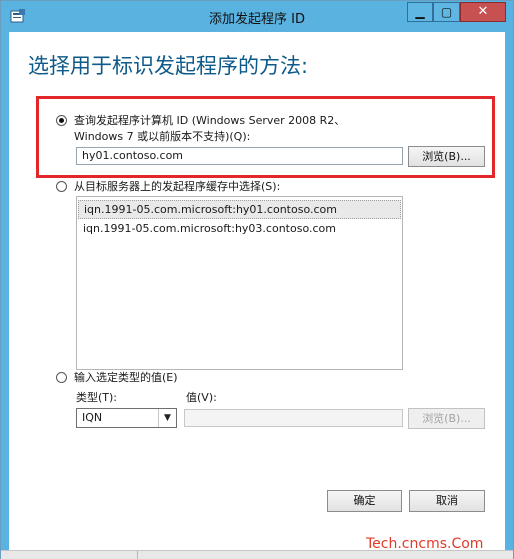 Image resolution: width=514 pixels, height=559 pixels. Describe the element at coordinates (61, 186) in the screenshot. I see `radio-select-cache` at that location.